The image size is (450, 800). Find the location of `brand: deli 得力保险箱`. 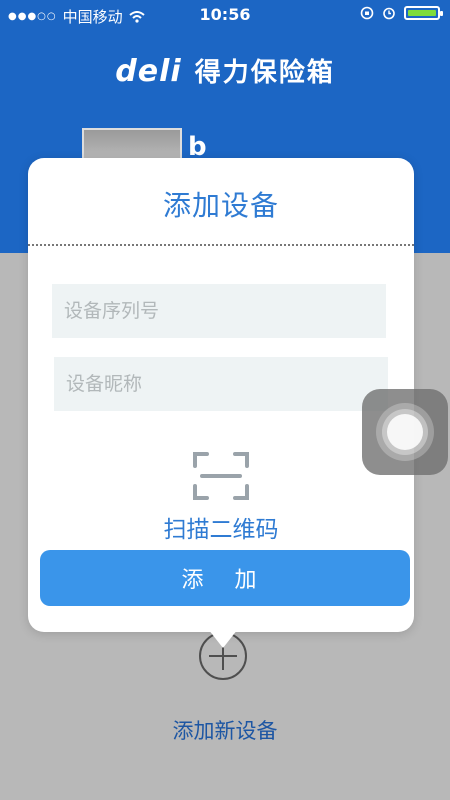

brand: deli 得力保险箱 is located at coordinates (225, 70).